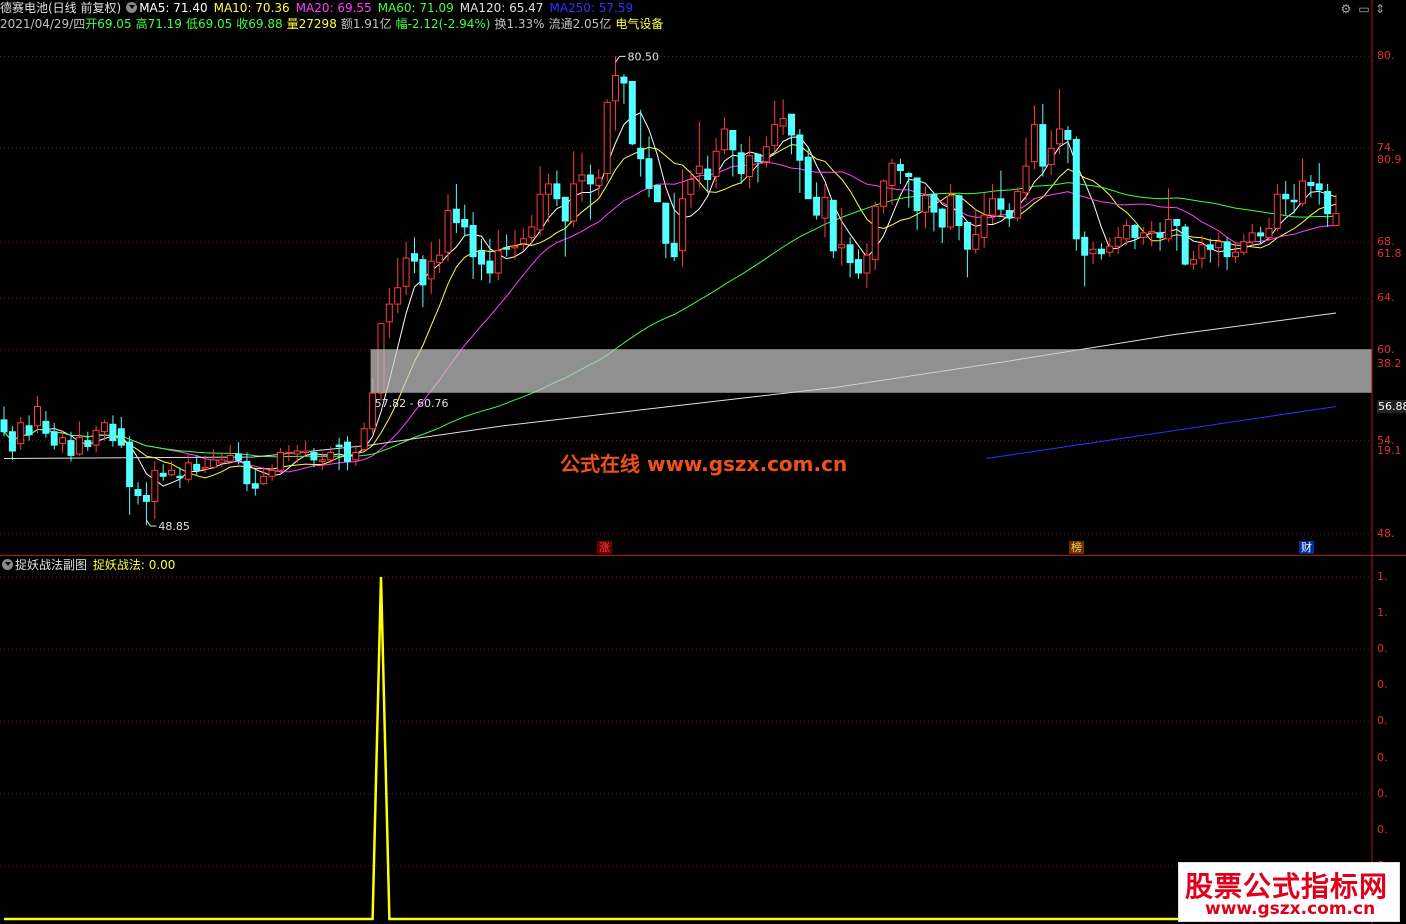 The height and width of the screenshot is (924, 1406). What do you see at coordinates (620, 59) in the screenshot?
I see `high-marker` at bounding box center [620, 59].